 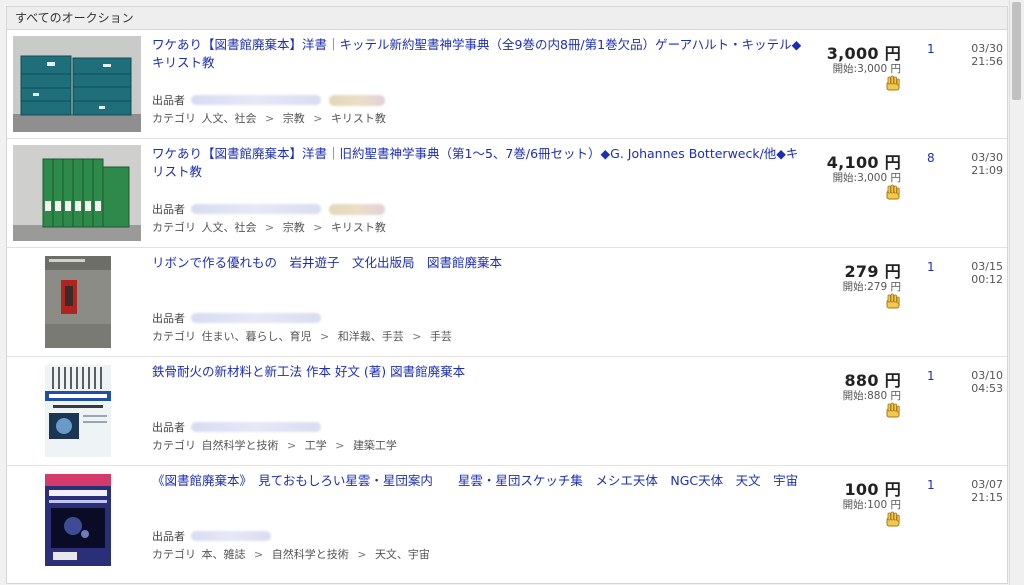 I want to click on category-link: 和洋裁、手芸, so click(x=371, y=336).